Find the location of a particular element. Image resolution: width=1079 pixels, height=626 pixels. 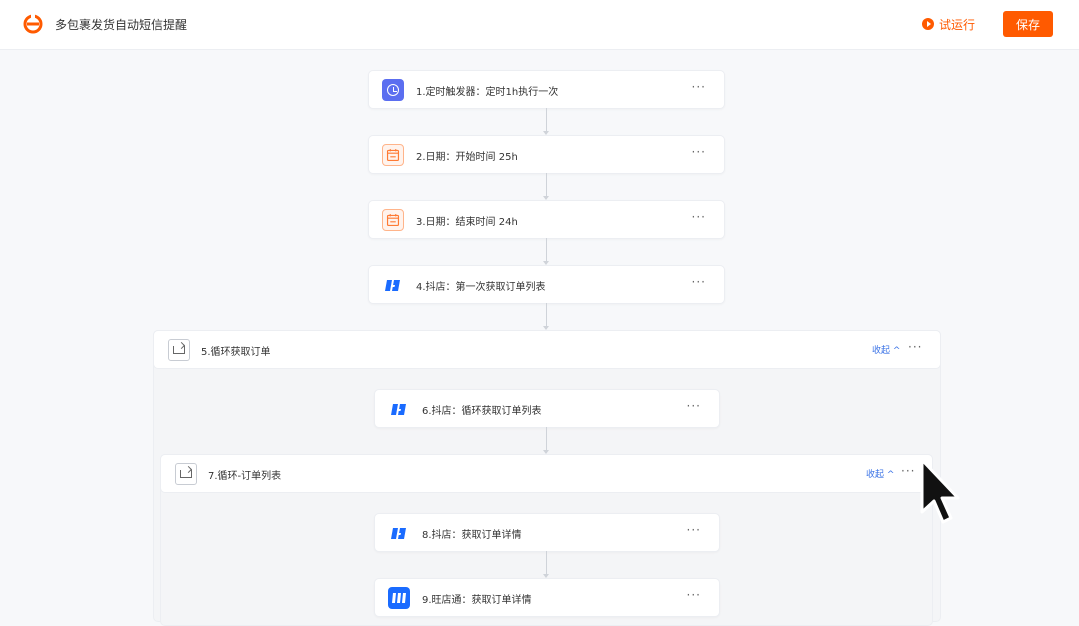

node-label: 6.抖店：循环获取订单列表 is located at coordinates (482, 411).